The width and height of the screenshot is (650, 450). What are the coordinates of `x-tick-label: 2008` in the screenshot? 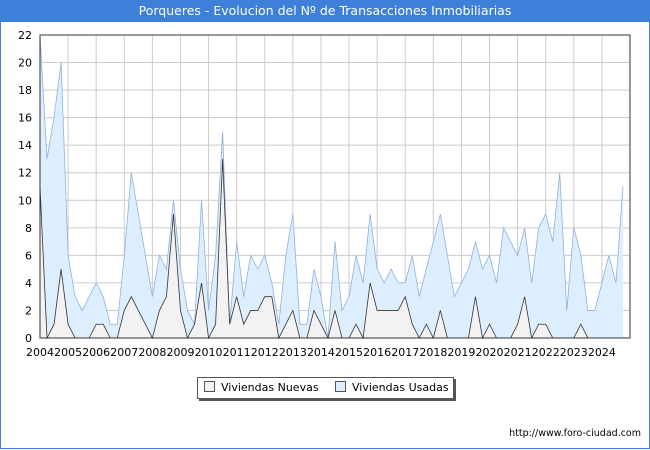 It's located at (152, 352).